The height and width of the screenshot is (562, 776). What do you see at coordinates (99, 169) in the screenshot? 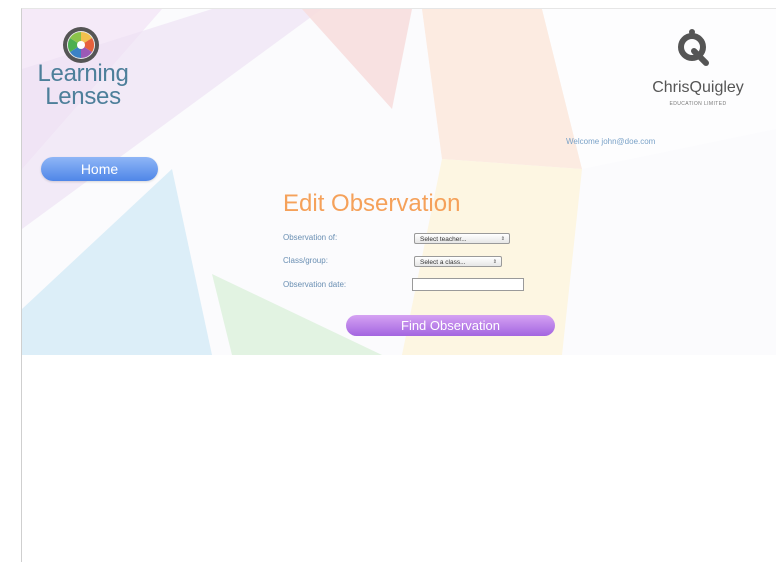
I see `home-button: Home` at bounding box center [99, 169].